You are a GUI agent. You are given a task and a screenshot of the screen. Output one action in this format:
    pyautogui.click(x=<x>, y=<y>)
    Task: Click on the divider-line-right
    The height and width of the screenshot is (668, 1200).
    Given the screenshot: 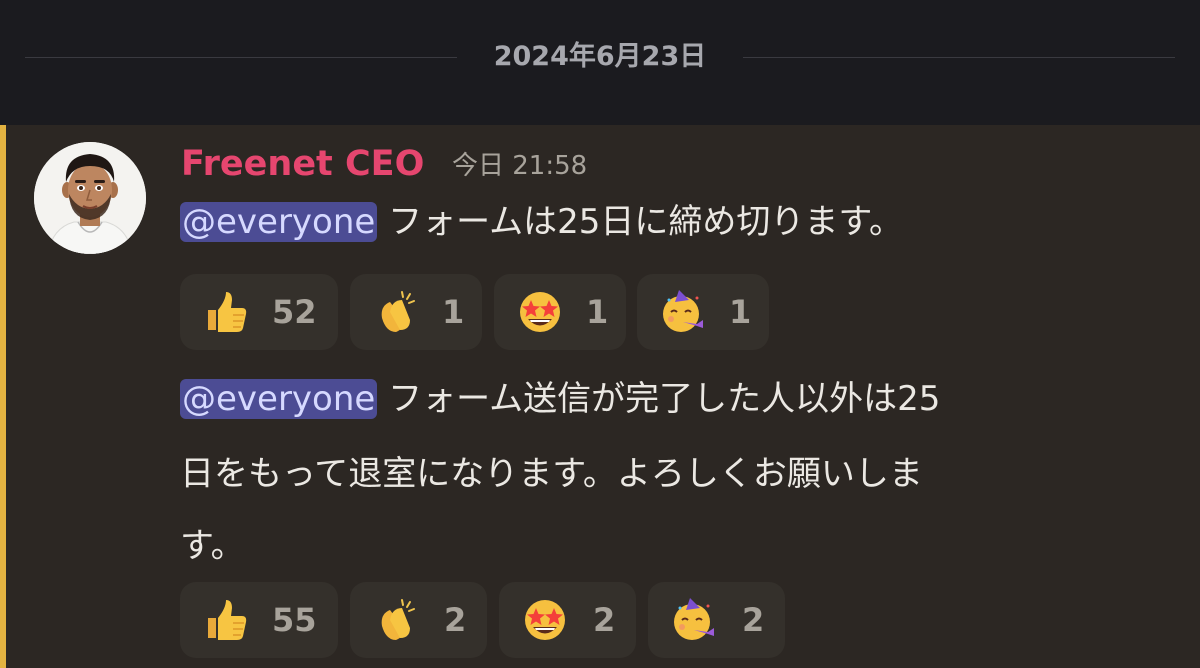 What is the action you would take?
    pyautogui.click(x=959, y=57)
    